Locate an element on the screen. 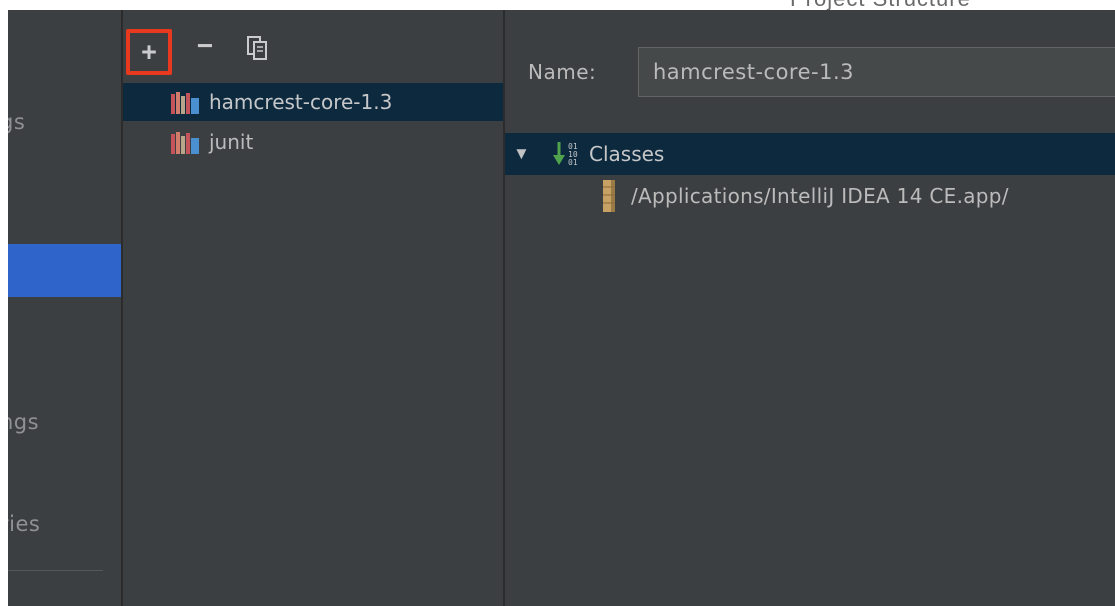 This screenshot has width=1115, height=606. svg-text: 01 is located at coordinates (573, 162).